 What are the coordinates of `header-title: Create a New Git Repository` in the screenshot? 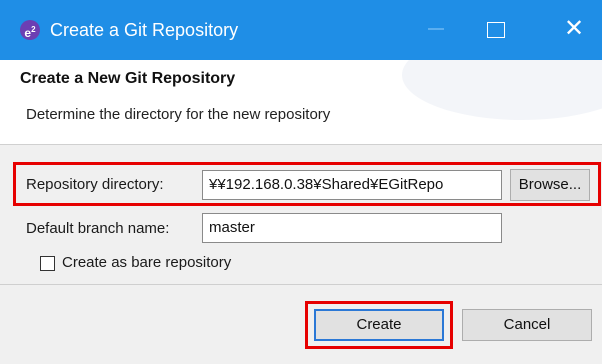 It's located at (128, 78).